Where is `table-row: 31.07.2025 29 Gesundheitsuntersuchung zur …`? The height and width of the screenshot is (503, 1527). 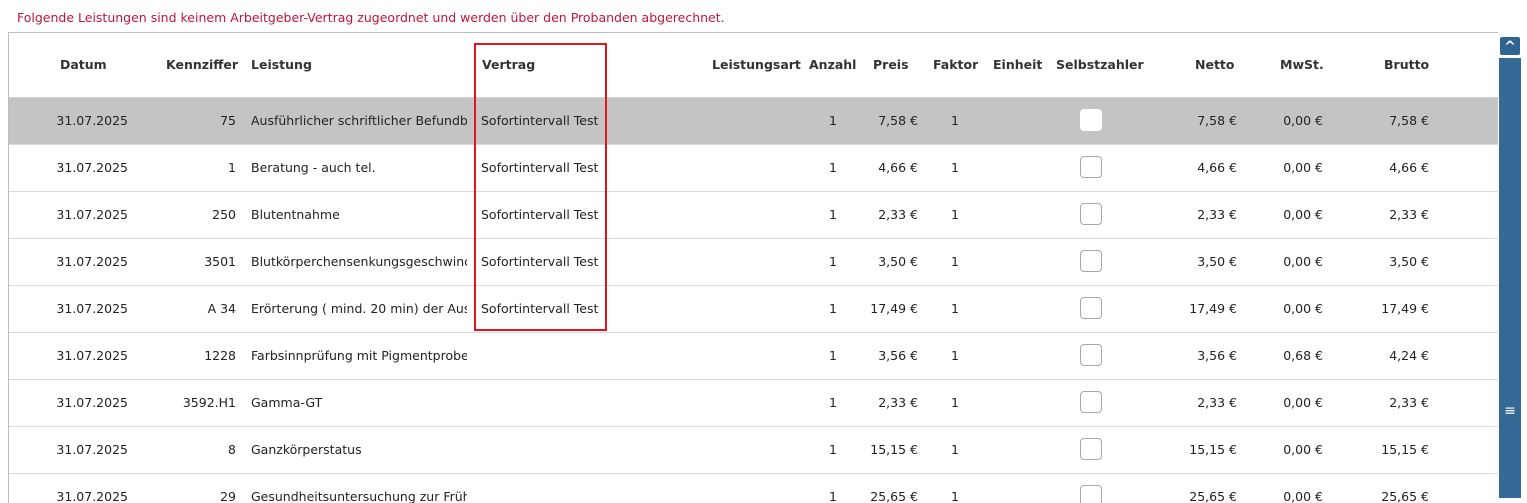 table-row: 31.07.2025 29 Gesundheitsuntersuchung zur … is located at coordinates (753, 488).